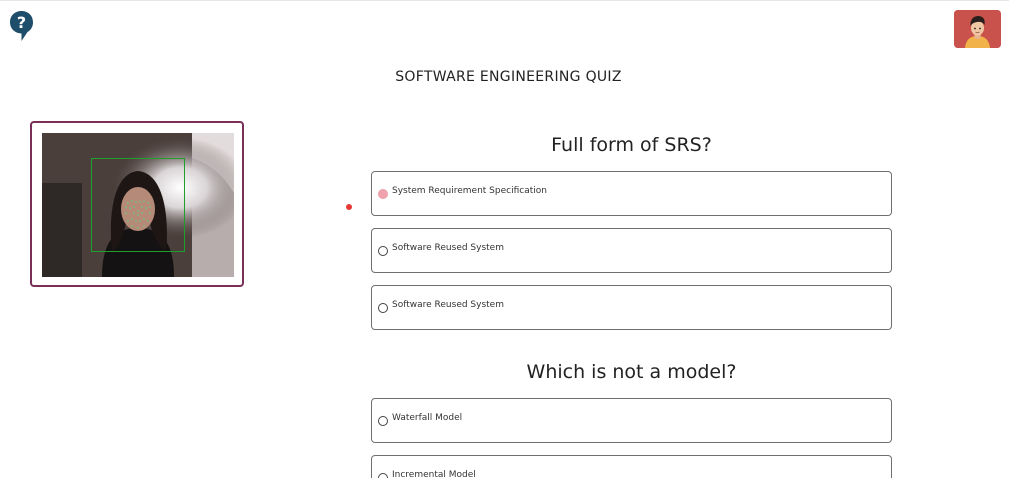 This screenshot has height=478, width=1009. I want to click on help-question-icon: ?, so click(21, 26).